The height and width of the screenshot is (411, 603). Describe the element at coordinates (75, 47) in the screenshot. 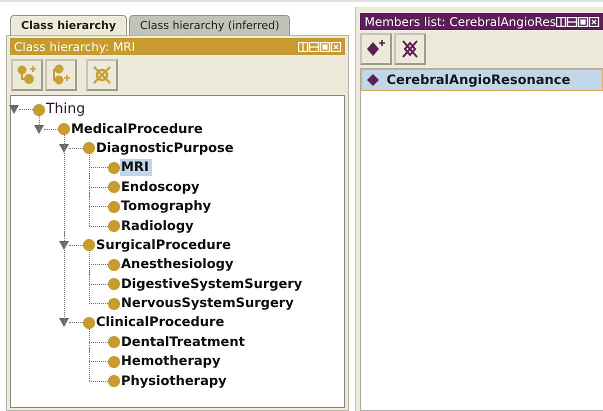

I see `view-title: Class hierarchy: MRI` at that location.